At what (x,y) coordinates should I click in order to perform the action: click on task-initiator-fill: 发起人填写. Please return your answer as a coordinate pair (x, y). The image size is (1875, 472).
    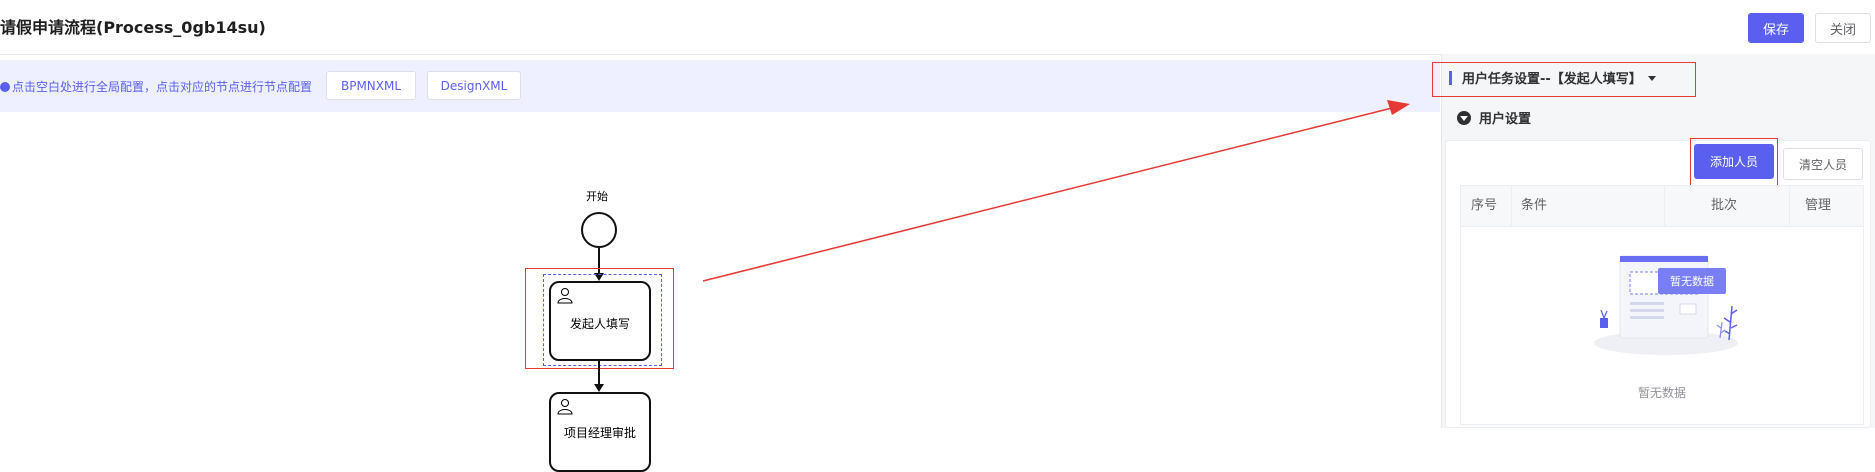
    Looking at the image, I should click on (600, 321).